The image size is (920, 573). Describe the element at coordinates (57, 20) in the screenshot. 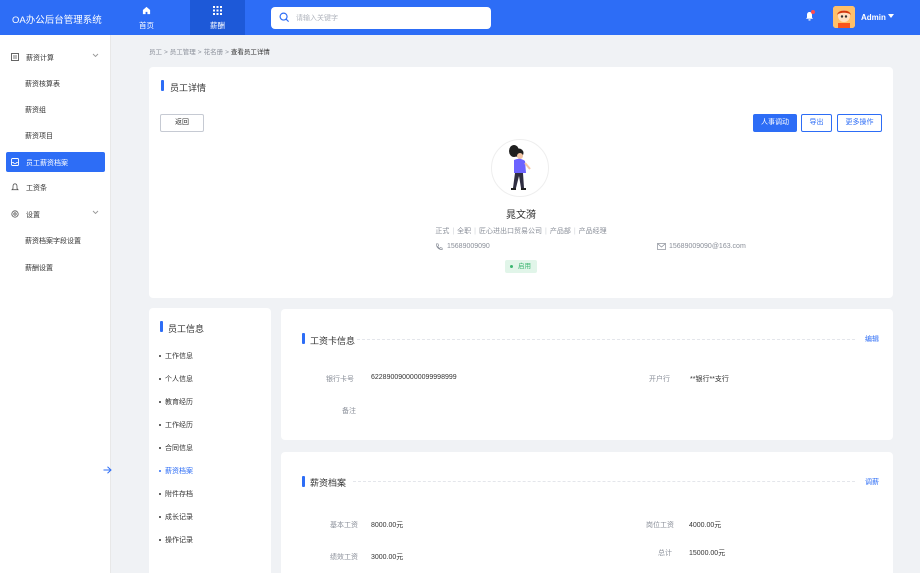

I see `app-title: OA办公后台管理系统` at that location.